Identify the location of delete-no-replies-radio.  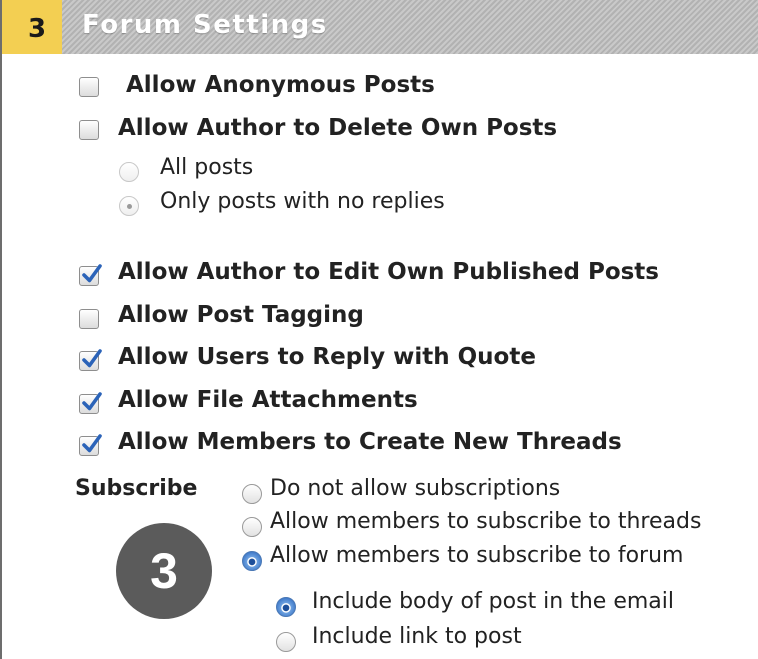
(129, 206).